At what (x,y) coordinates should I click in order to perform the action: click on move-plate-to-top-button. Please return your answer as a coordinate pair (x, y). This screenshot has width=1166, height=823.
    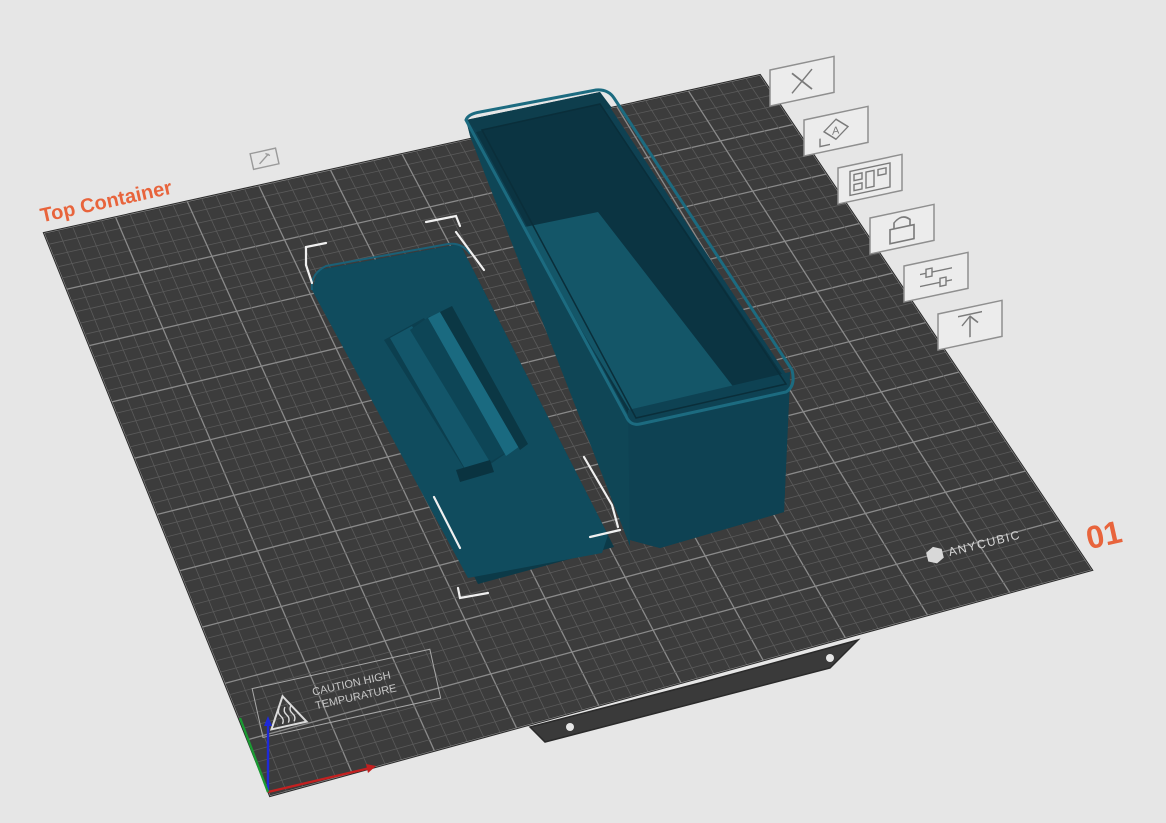
    Looking at the image, I should click on (970, 325).